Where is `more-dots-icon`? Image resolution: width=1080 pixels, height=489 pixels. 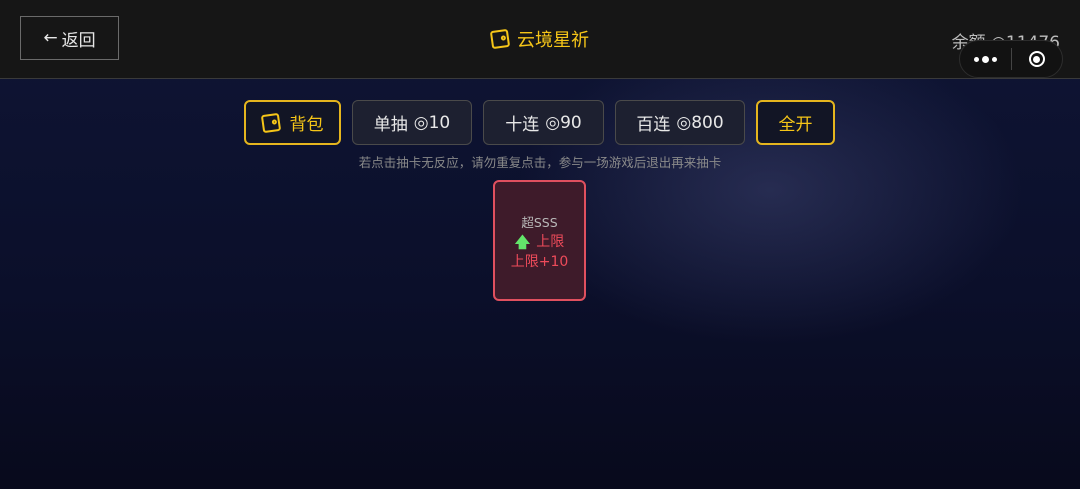
more-dots-icon is located at coordinates (976, 59).